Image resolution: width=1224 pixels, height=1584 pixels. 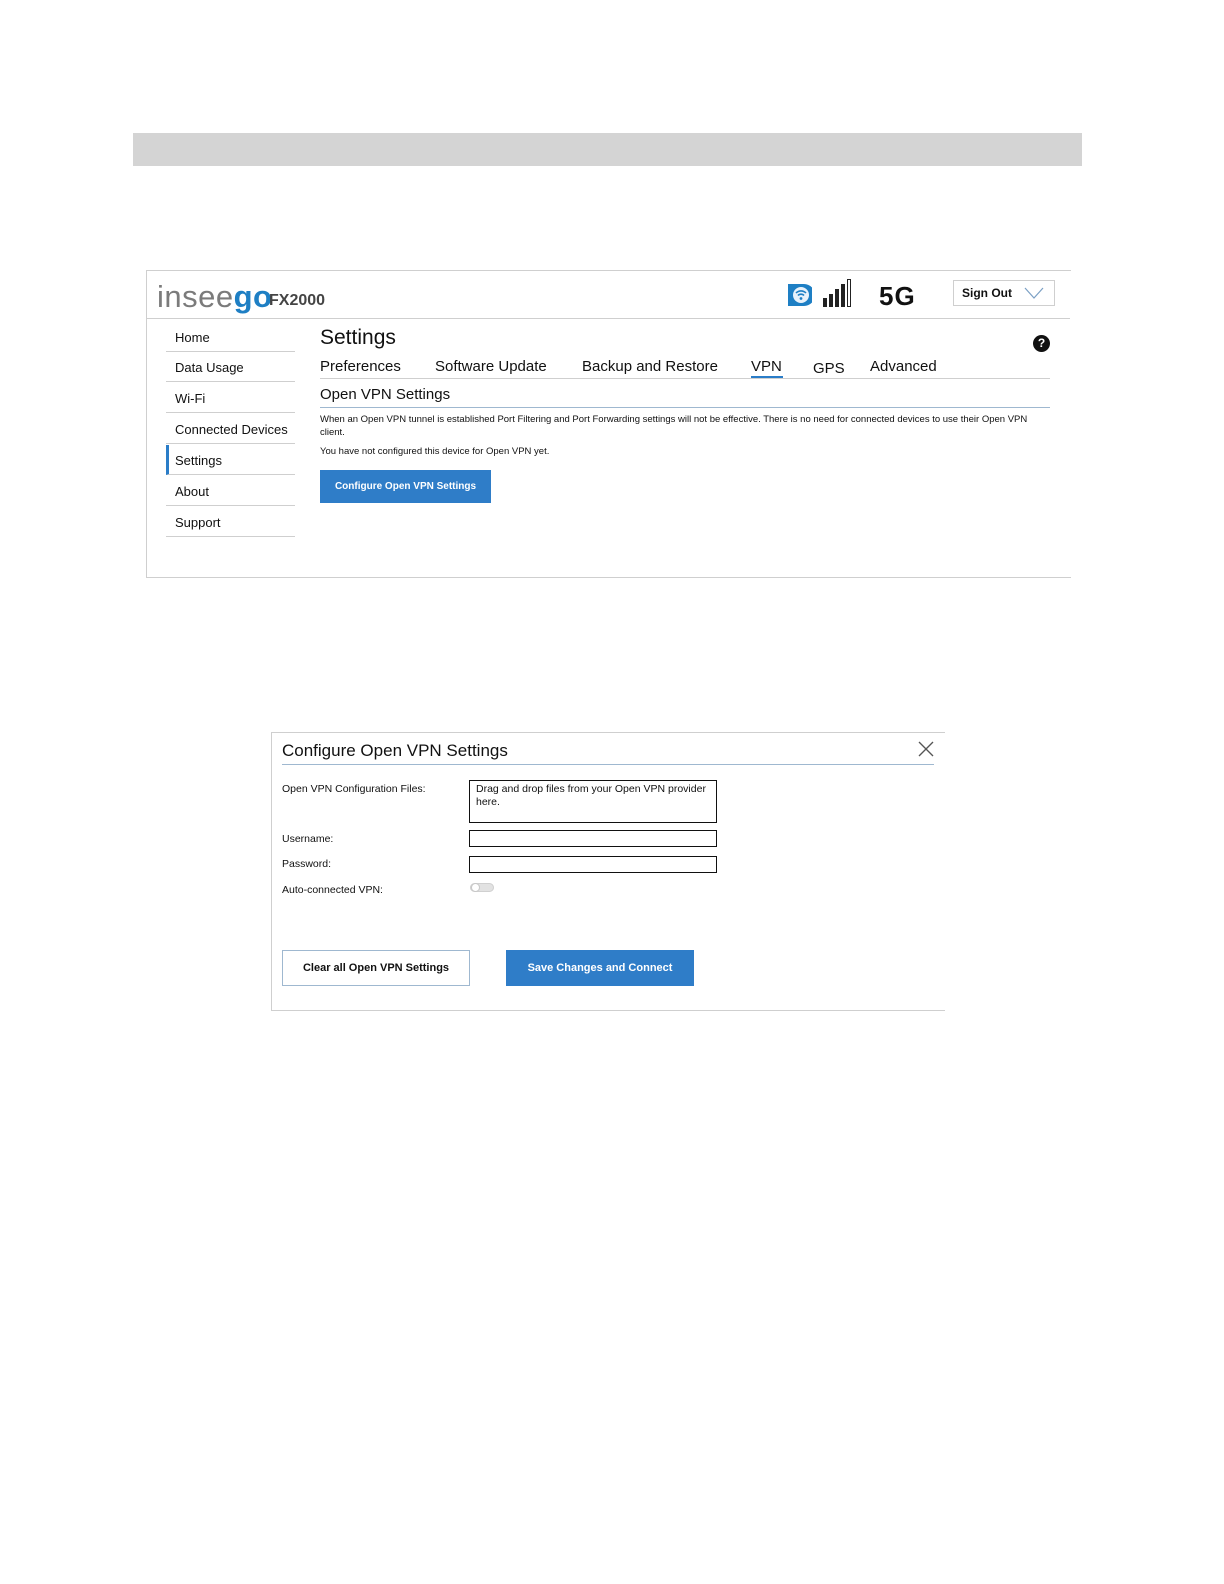 I want to click on section-title: Open VPN Settings, so click(x=385, y=394).